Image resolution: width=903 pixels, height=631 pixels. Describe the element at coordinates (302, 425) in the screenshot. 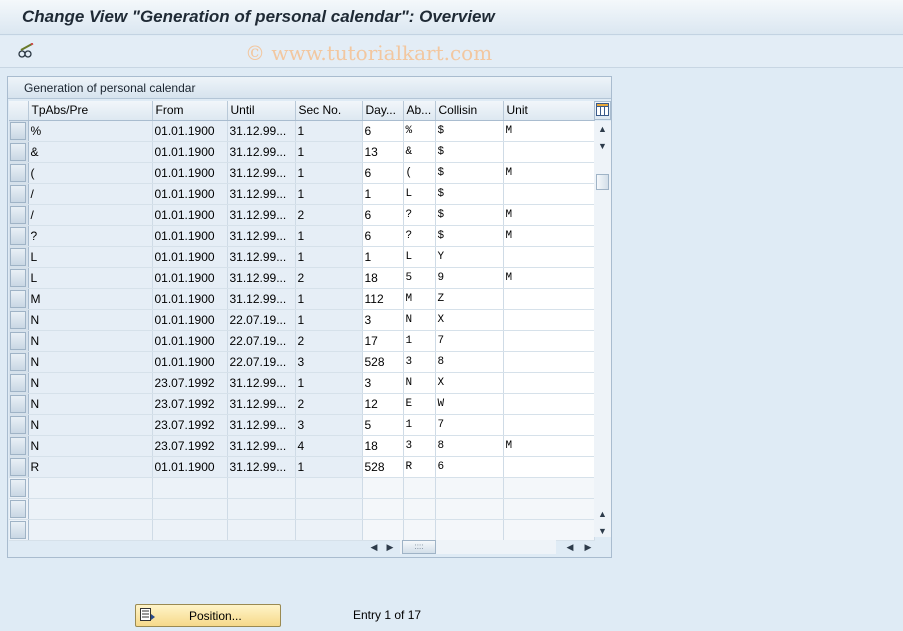

I see `table-row: N 23.07.1992 31.12.99... 3 5 1 7` at that location.